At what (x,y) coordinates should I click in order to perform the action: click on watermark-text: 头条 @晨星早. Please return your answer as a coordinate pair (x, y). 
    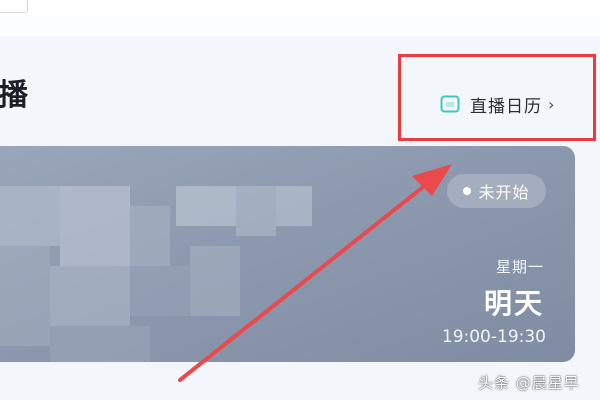
    Looking at the image, I should click on (529, 383).